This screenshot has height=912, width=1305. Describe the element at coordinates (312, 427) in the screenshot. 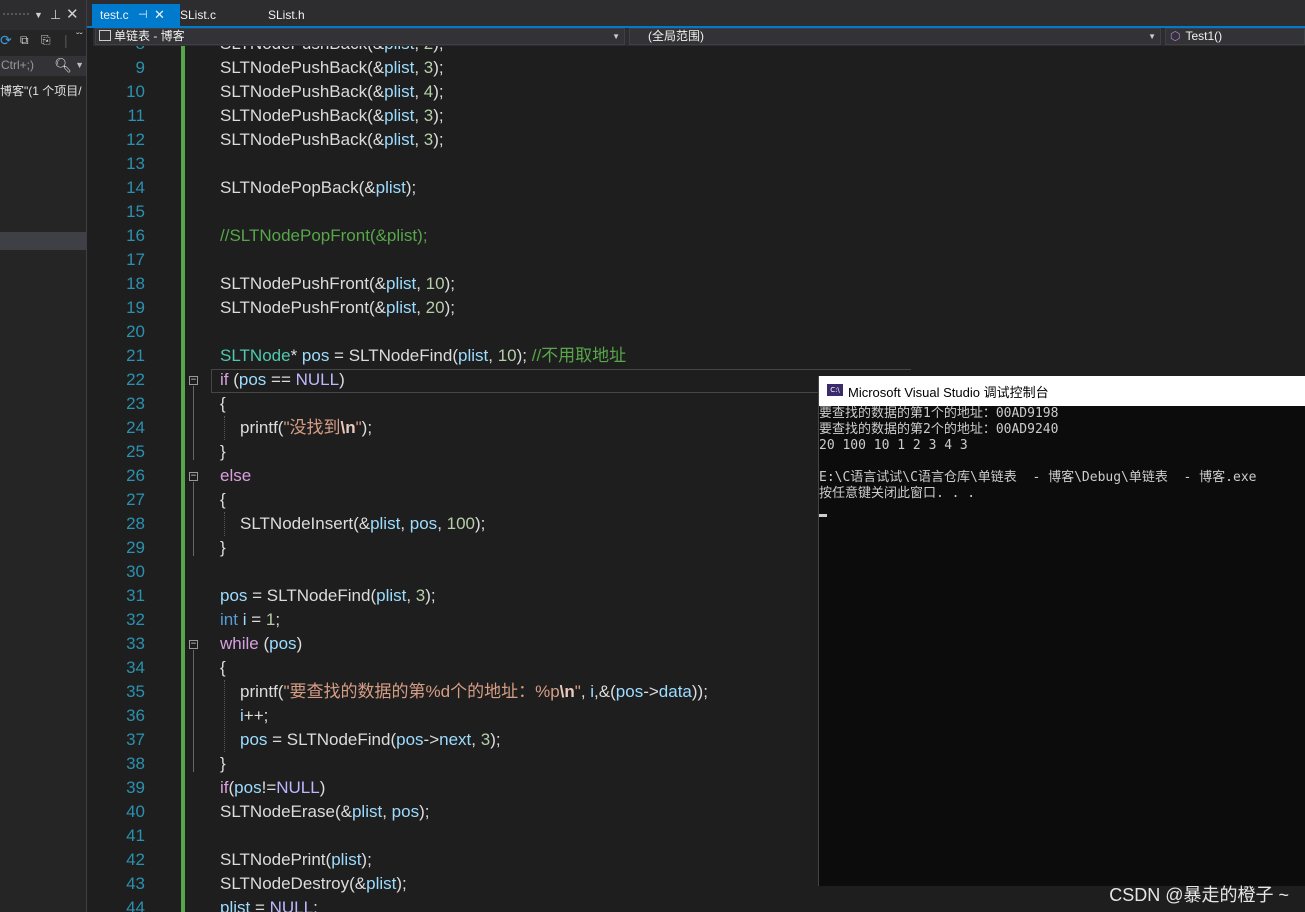

I see `code-token: "没找到` at that location.